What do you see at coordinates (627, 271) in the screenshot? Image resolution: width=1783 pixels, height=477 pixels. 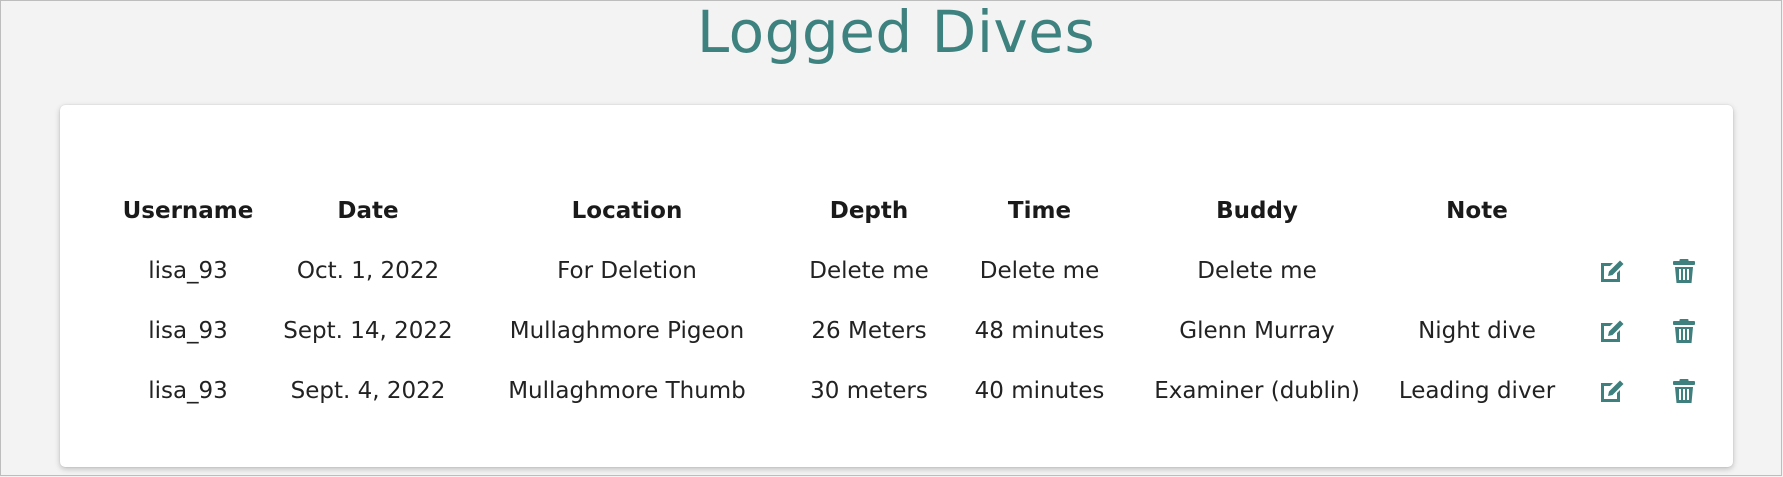 I see `cell-location: For Deletion` at bounding box center [627, 271].